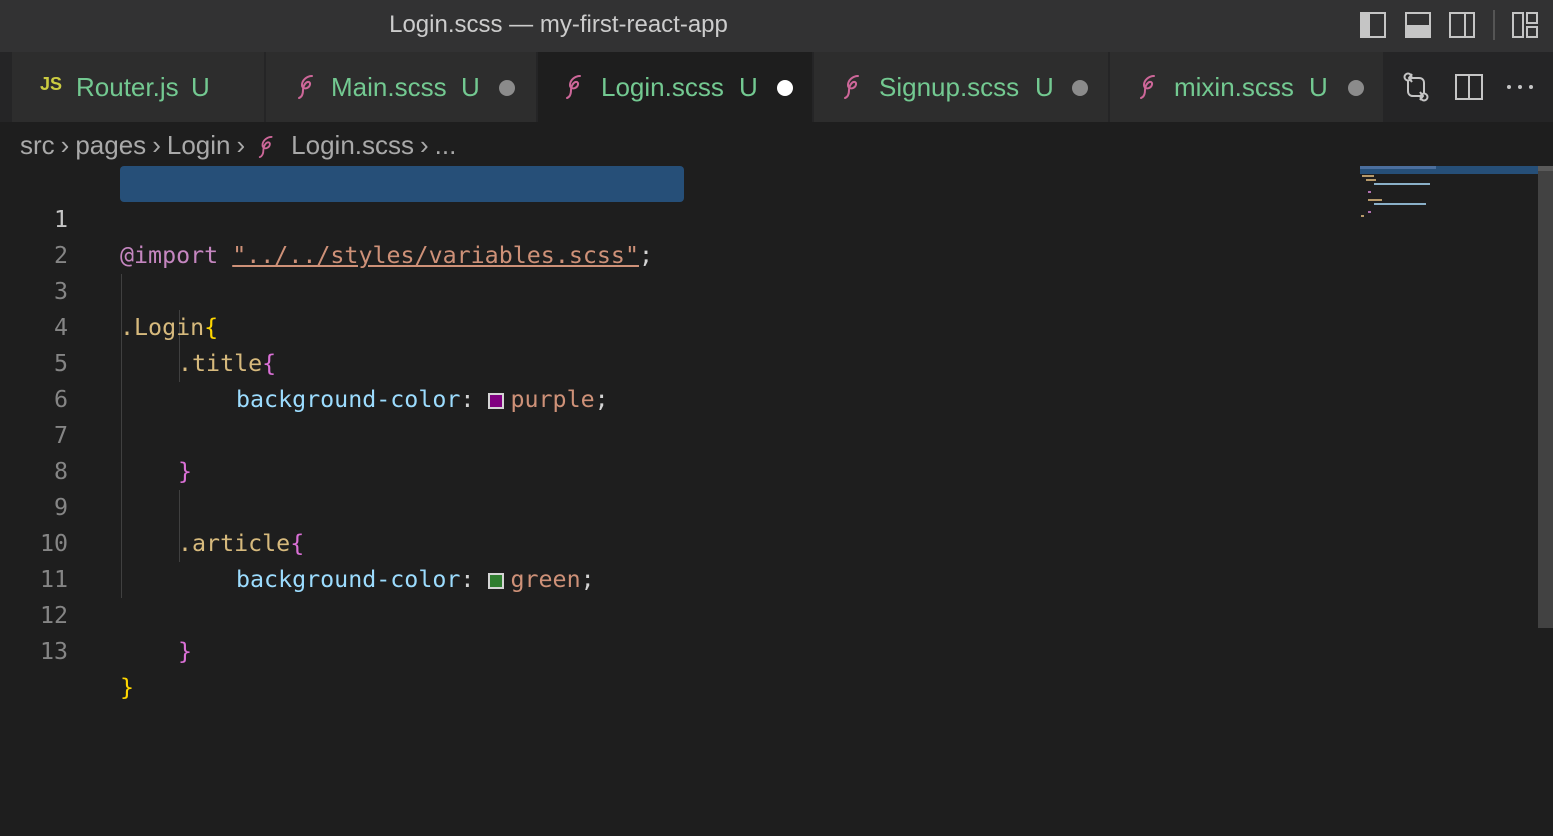  Describe the element at coordinates (1373, 25) in the screenshot. I see `toggle-primary-sidebar-icon` at that location.